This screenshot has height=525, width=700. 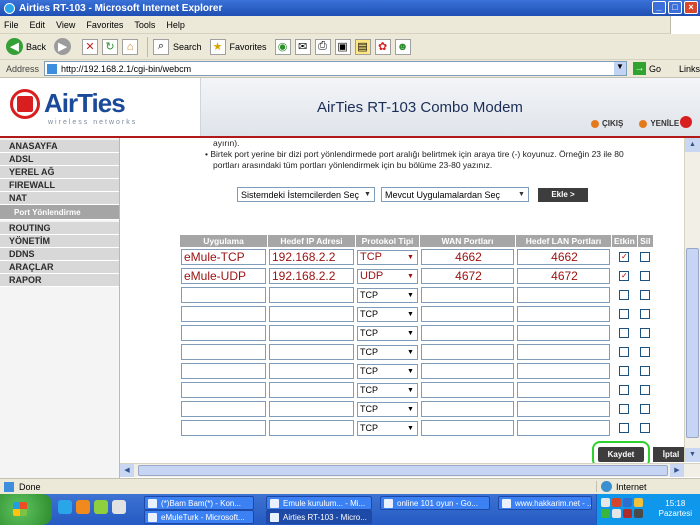 What do you see at coordinates (402, 46) in the screenshot?
I see `msn-buddies-icon: ☻` at bounding box center [402, 46].